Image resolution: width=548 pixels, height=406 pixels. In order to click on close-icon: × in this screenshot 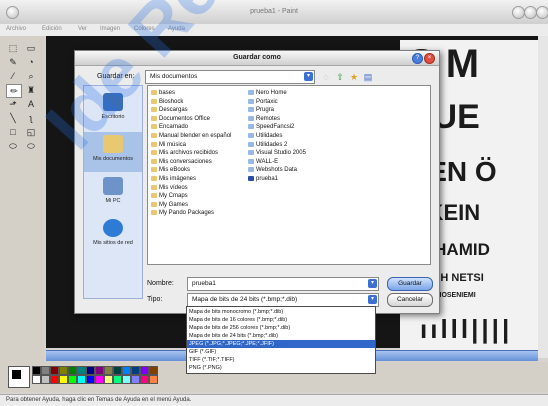, I will do `click(429, 58)`.